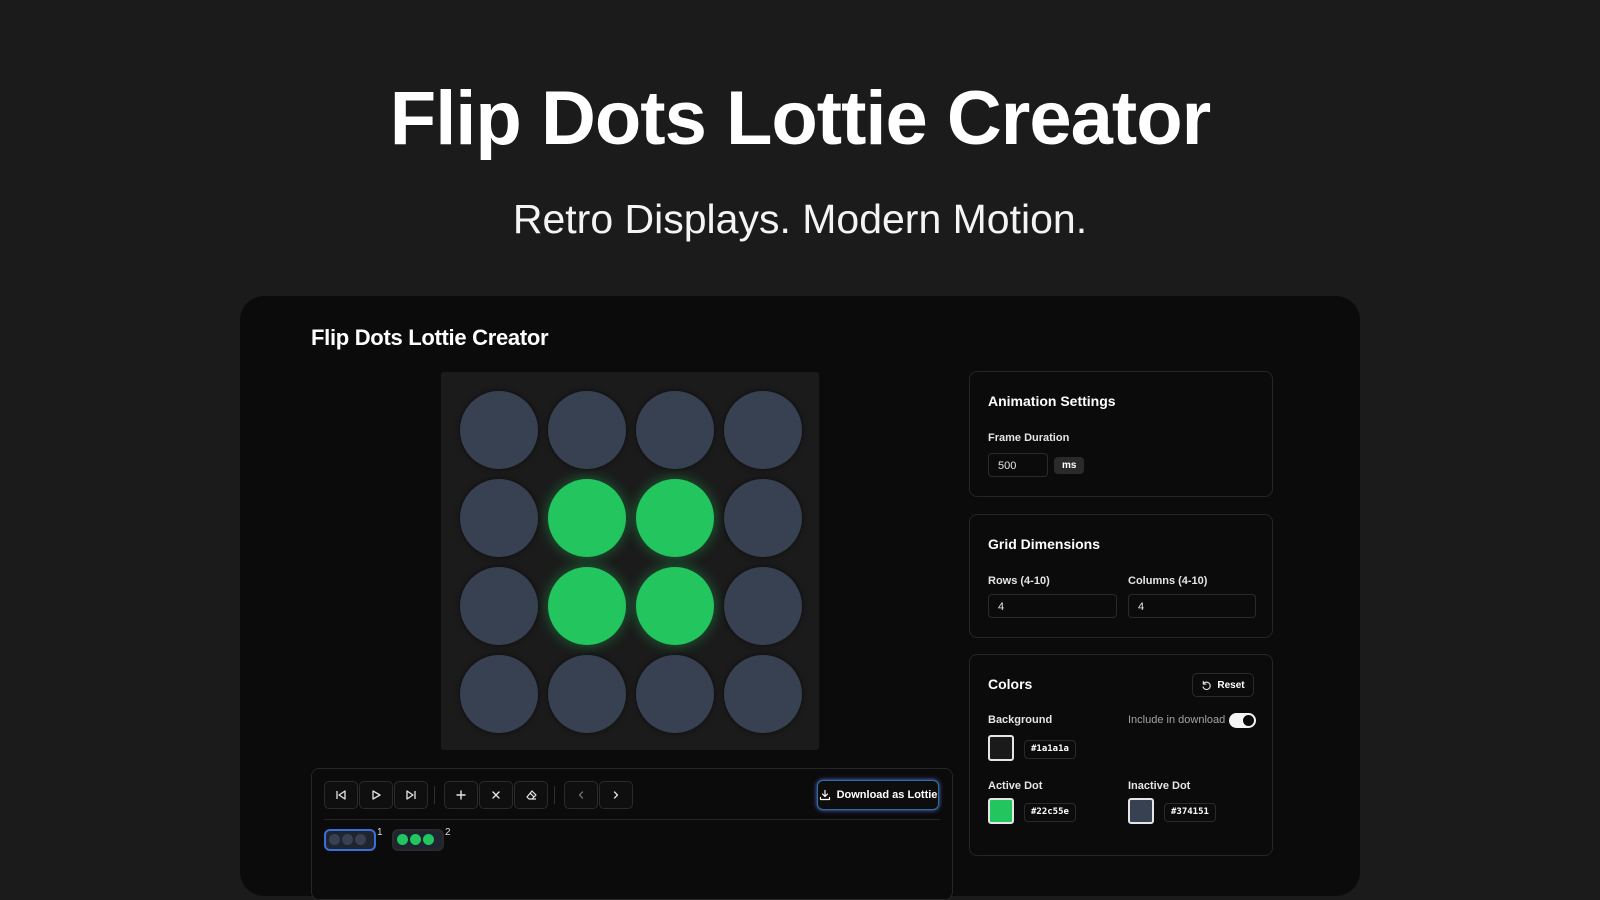  What do you see at coordinates (800, 219) in the screenshot?
I see `hero-subtitle: Retro Displays. Modern Motion.` at bounding box center [800, 219].